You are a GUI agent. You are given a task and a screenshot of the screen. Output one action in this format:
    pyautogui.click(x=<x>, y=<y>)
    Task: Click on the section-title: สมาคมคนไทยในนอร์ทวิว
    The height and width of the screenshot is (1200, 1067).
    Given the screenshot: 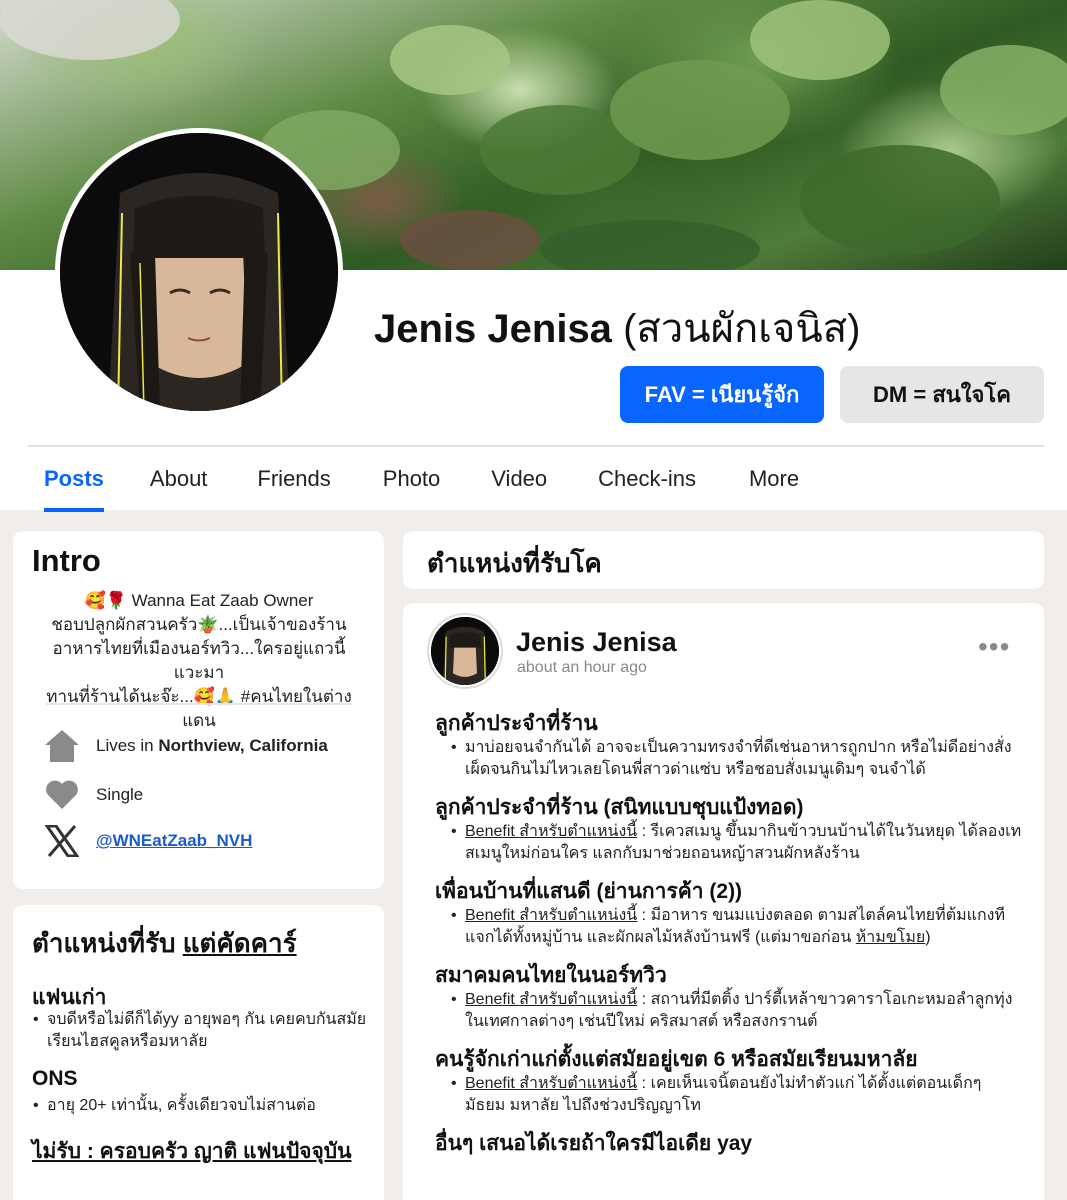 What is the action you would take?
    pyautogui.click(x=551, y=975)
    